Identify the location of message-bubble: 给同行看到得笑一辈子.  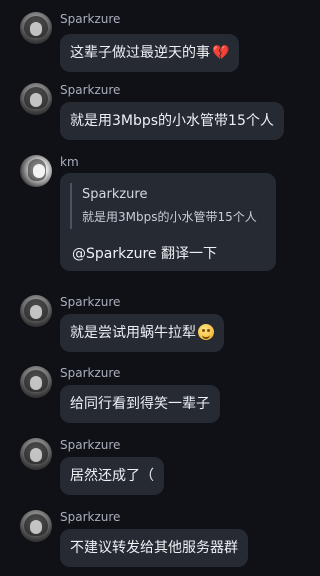
(140, 404).